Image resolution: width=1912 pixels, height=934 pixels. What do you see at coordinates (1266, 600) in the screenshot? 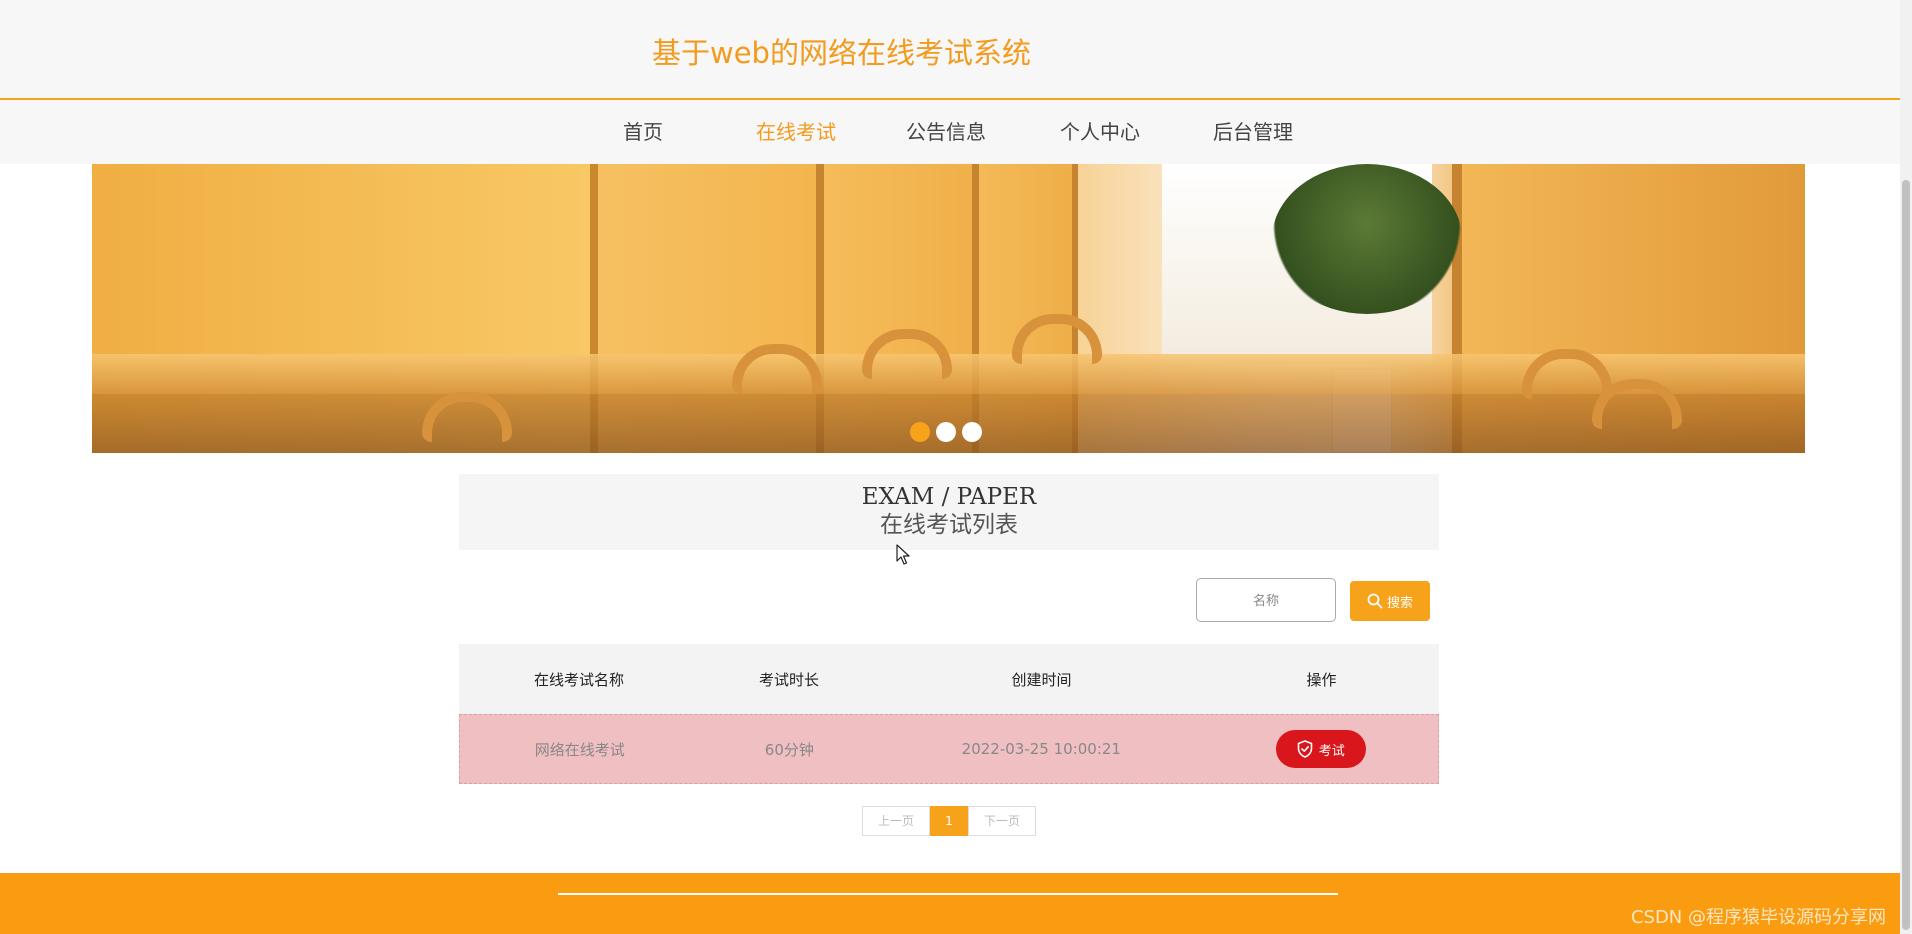
I see `search-input` at bounding box center [1266, 600].